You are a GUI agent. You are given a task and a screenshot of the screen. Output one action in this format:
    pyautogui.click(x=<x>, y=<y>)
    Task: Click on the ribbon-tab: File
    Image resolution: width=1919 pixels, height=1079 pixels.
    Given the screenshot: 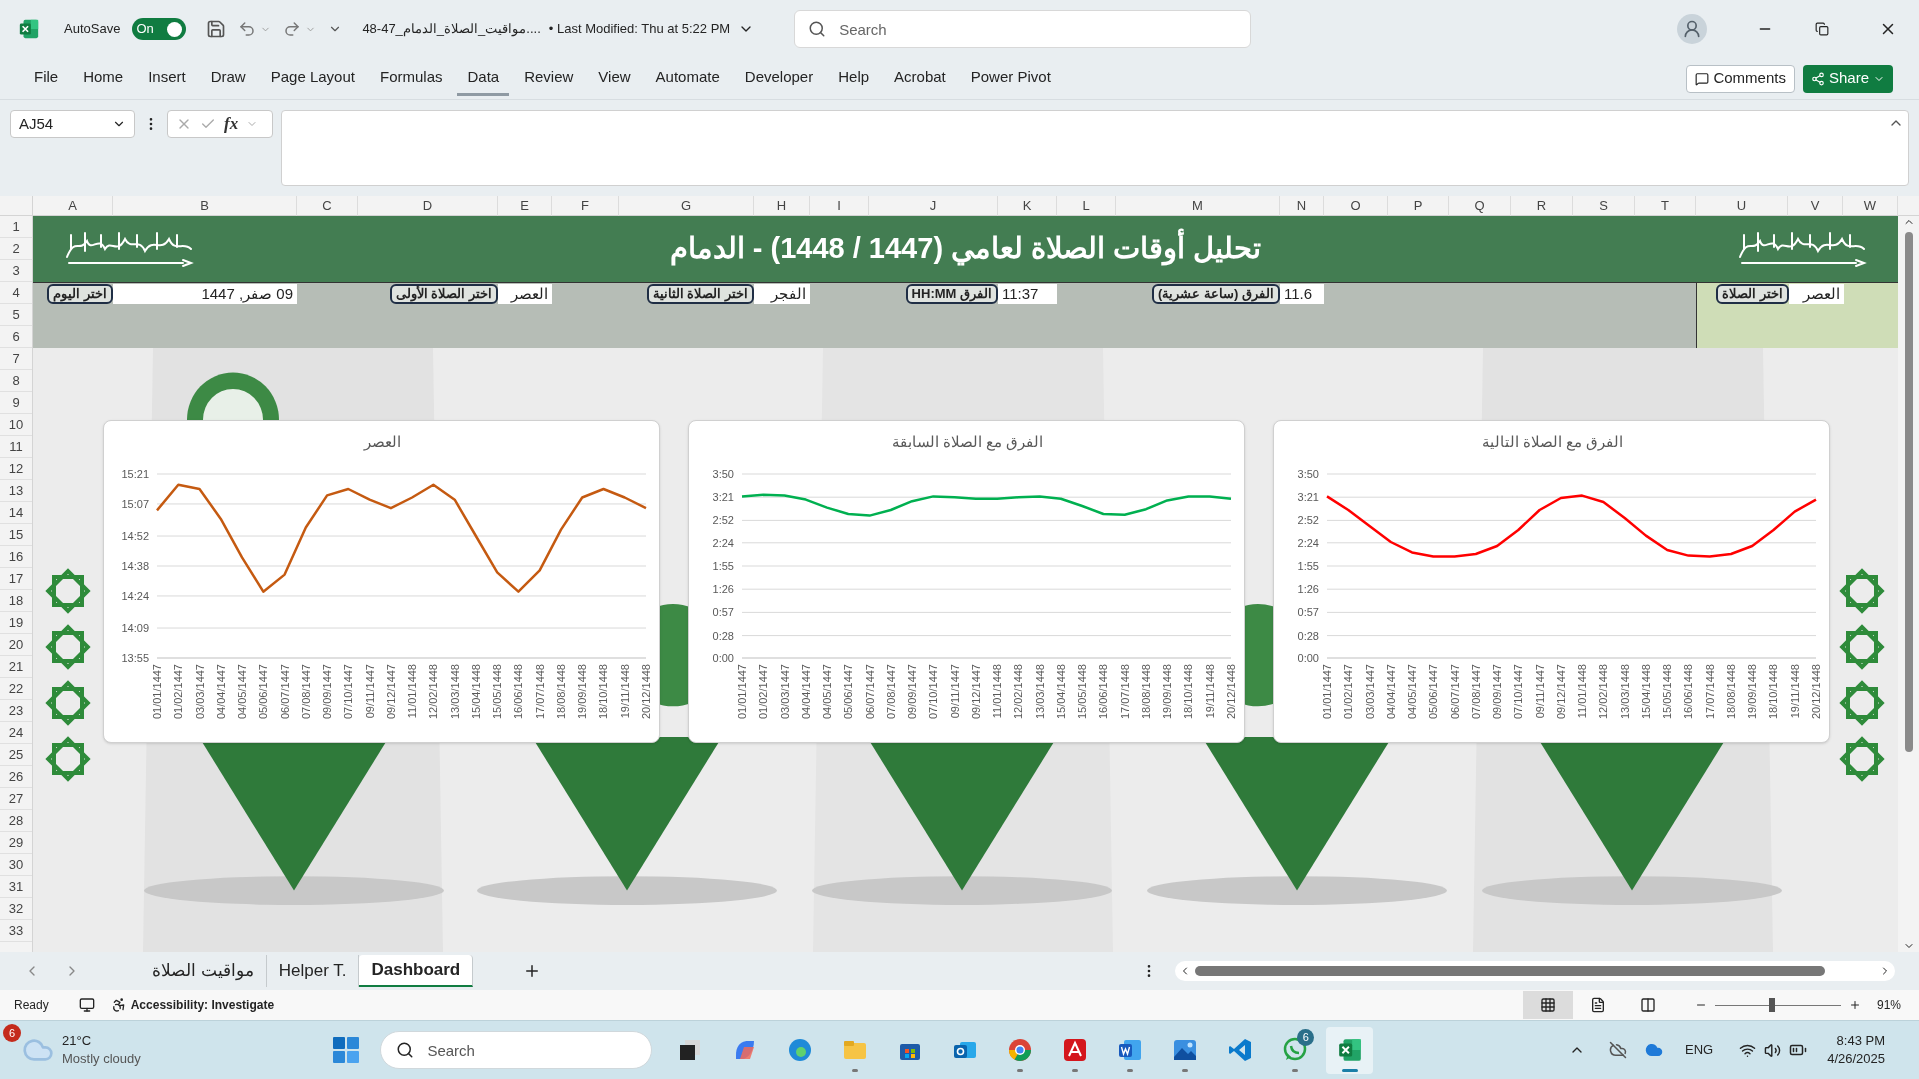 What is the action you would take?
    pyautogui.click(x=46, y=78)
    